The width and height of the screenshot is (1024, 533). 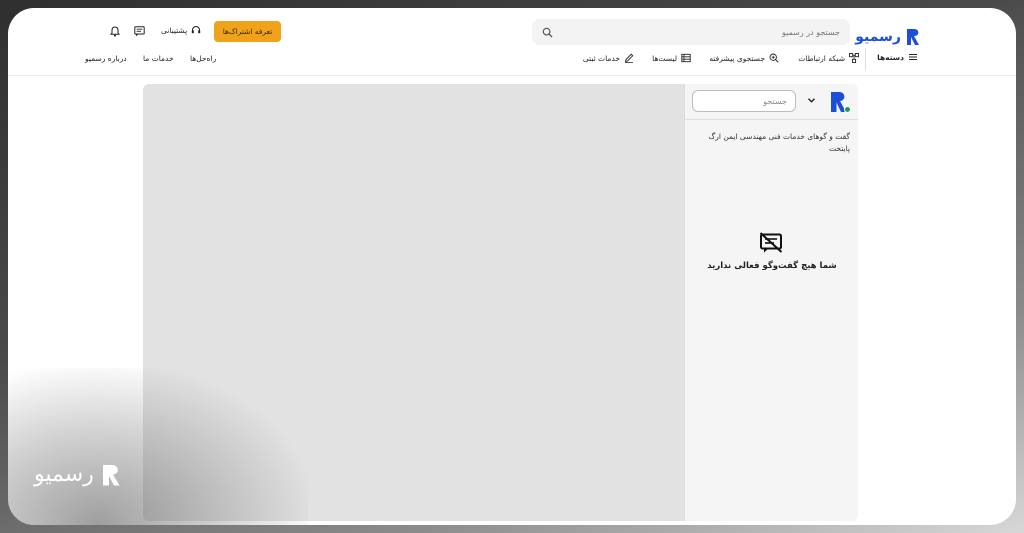 I want to click on online-status-dot, so click(x=847, y=109).